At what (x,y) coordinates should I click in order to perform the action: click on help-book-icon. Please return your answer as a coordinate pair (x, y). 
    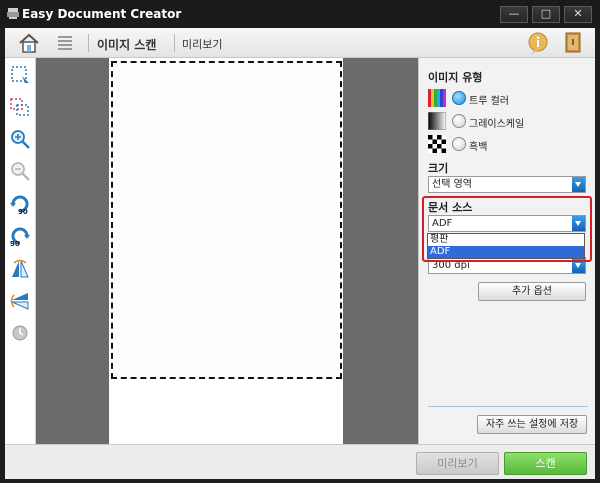
    Looking at the image, I should click on (573, 43).